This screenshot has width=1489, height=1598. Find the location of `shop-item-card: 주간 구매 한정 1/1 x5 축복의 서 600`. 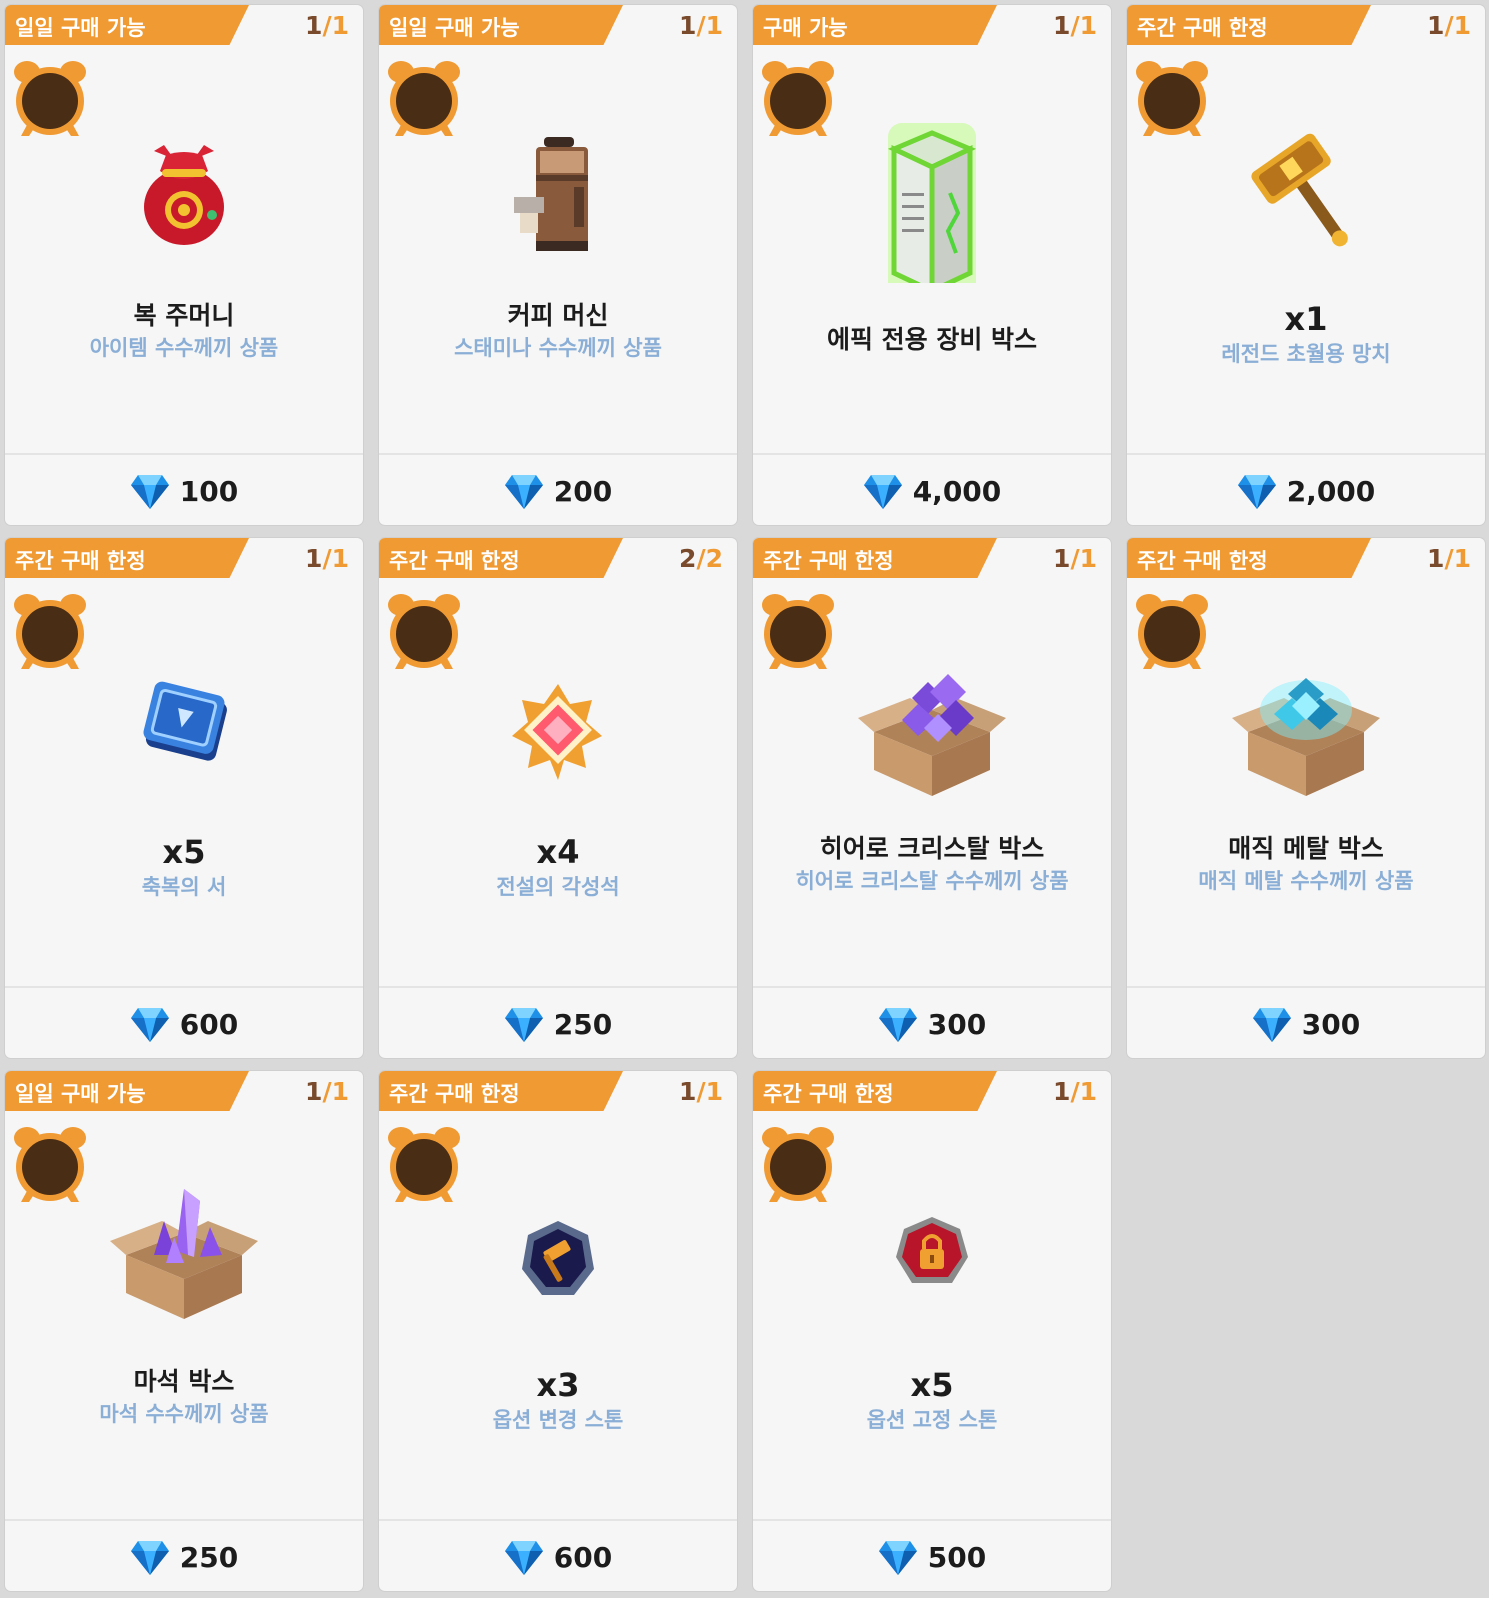

shop-item-card: 주간 구매 한정 1/1 x5 축복의 서 600 is located at coordinates (184, 798).